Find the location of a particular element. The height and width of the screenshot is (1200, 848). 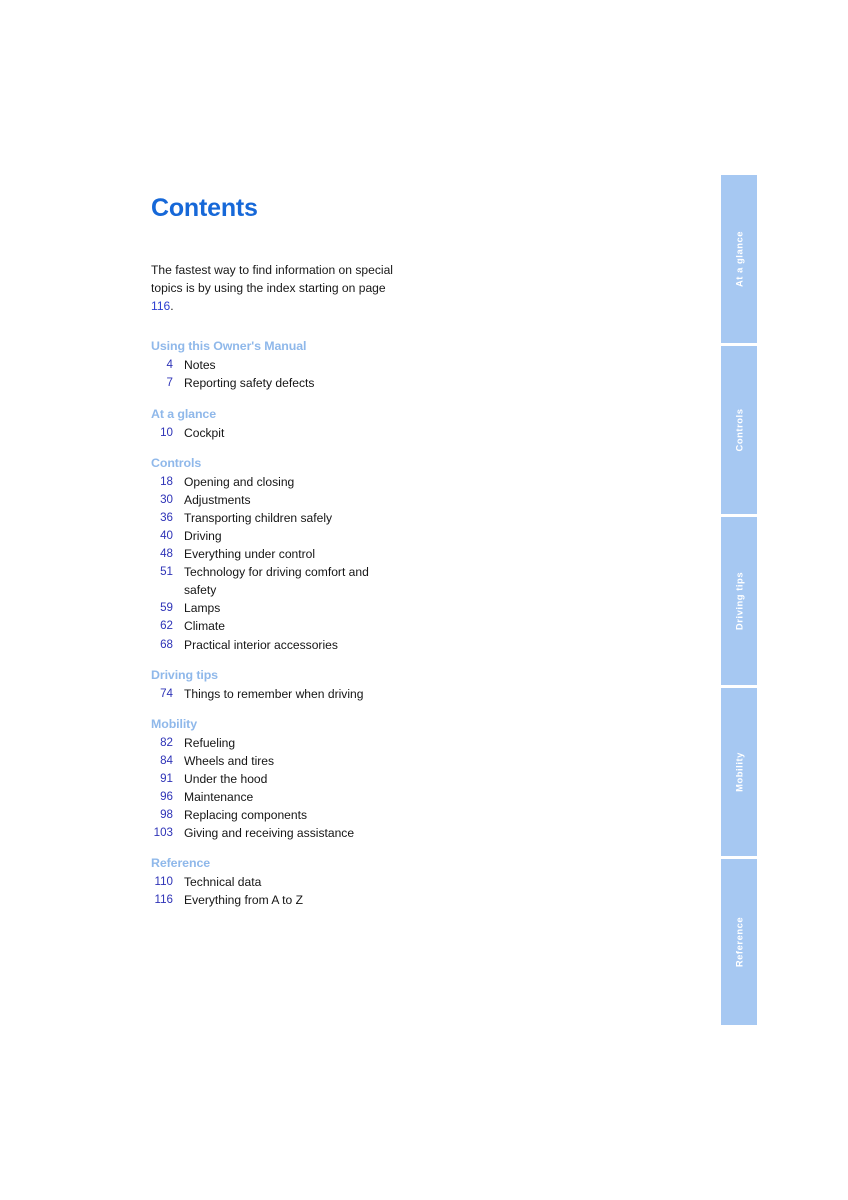

thumb-tab-label: At a glance is located at coordinates (739, 259).